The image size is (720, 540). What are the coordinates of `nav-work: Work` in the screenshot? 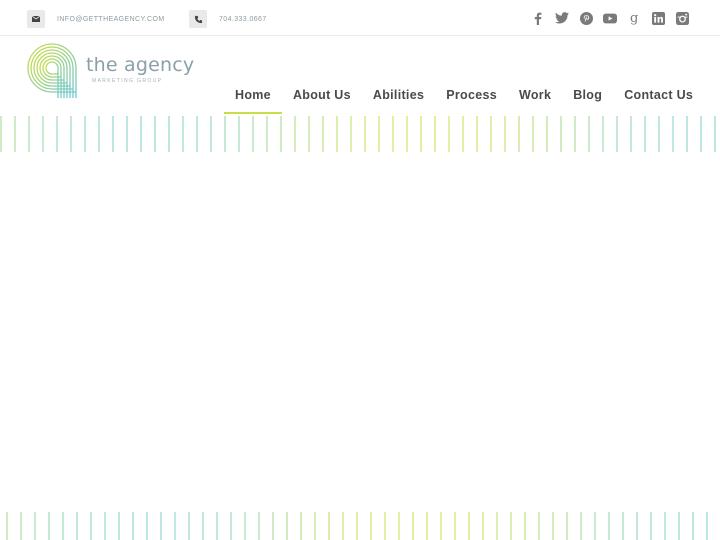 It's located at (535, 100).